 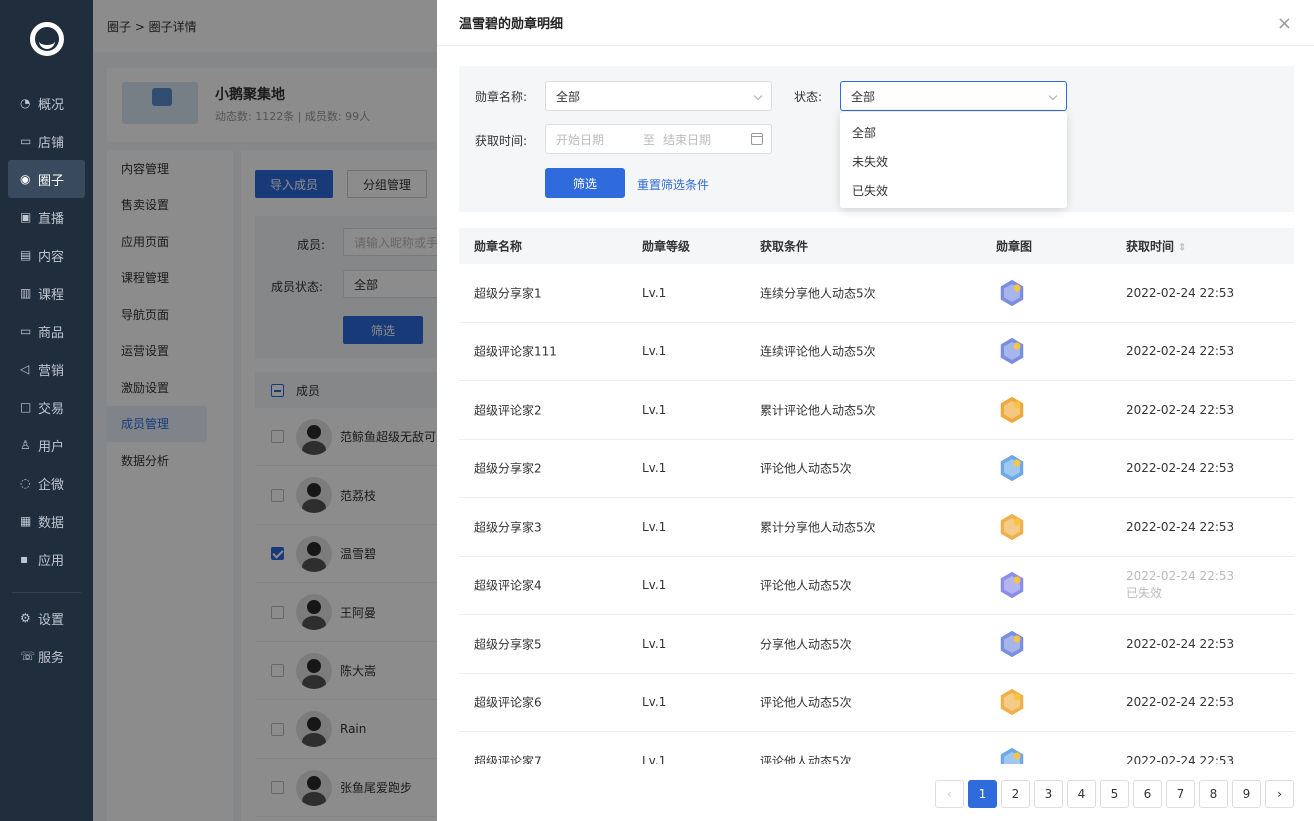 What do you see at coordinates (25, 369) in the screenshot?
I see `marketing-icon: ◁` at bounding box center [25, 369].